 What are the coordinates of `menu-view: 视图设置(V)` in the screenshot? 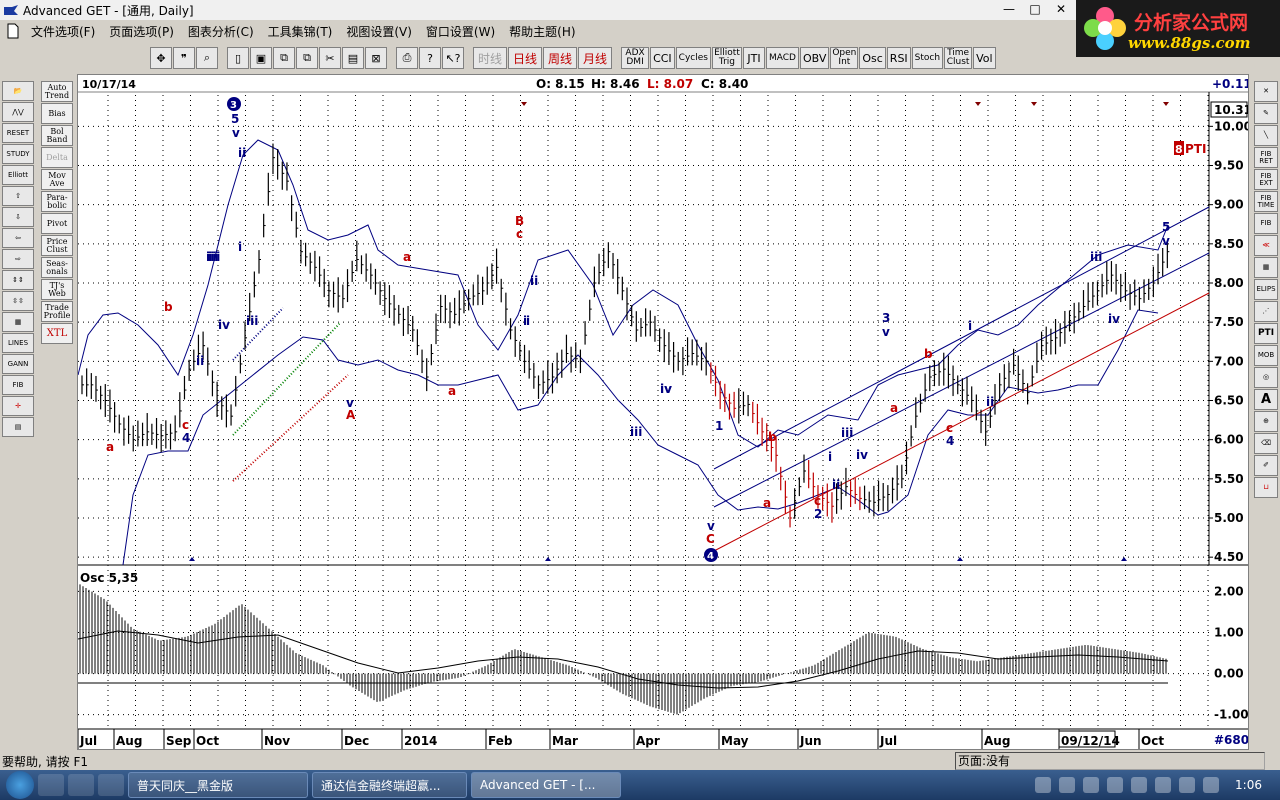 It's located at (379, 31).